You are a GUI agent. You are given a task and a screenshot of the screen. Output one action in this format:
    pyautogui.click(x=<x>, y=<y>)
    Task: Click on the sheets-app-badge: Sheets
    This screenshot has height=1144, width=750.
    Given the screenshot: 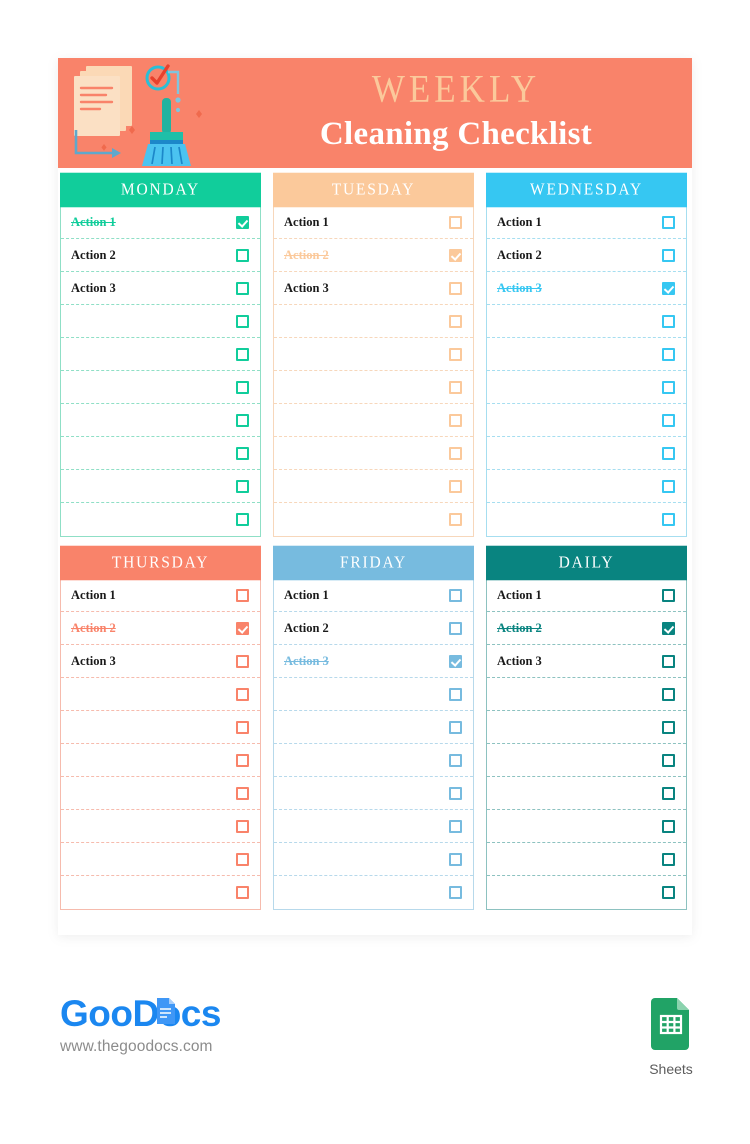 What is the action you would take?
    pyautogui.click(x=671, y=1037)
    